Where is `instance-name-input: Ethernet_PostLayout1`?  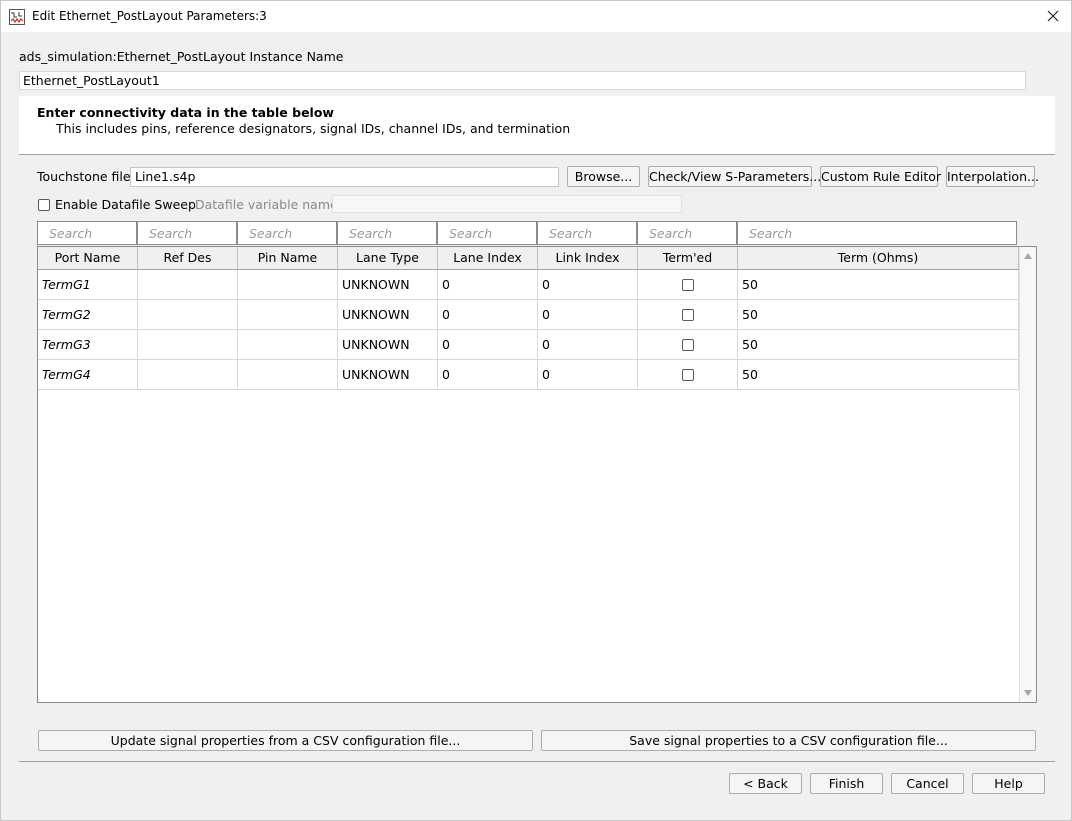 instance-name-input: Ethernet_PostLayout1 is located at coordinates (522, 80).